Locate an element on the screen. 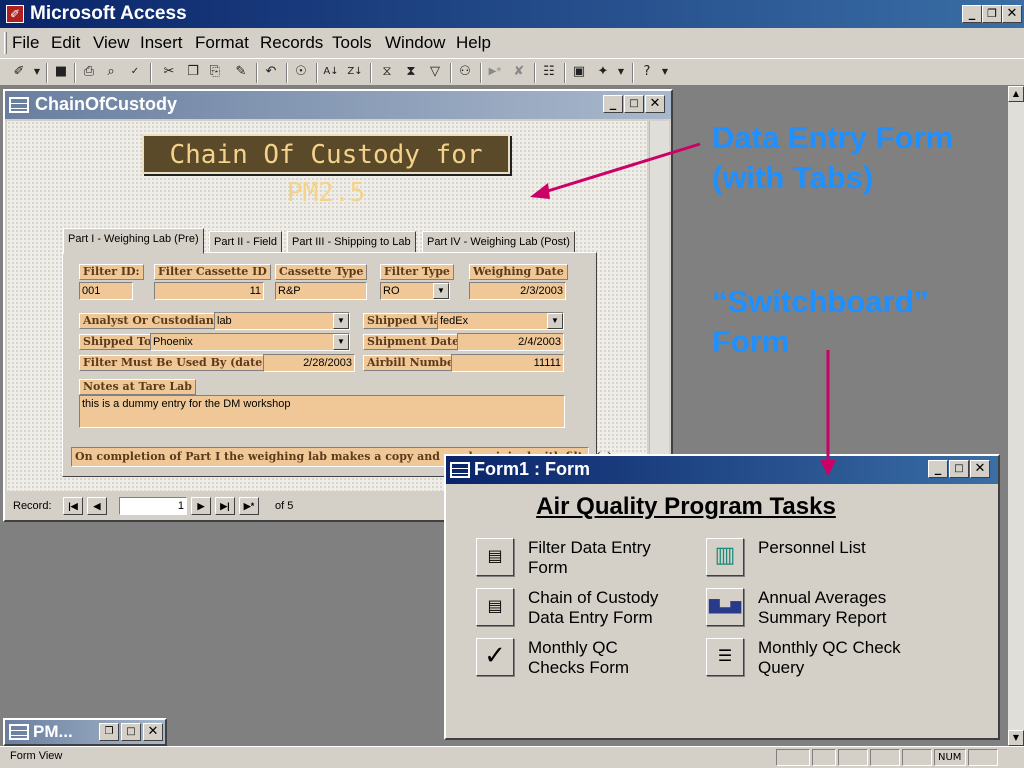 The width and height of the screenshot is (1024, 768). tab-part-3: Part III - Shipping to Lab is located at coordinates (351, 242).